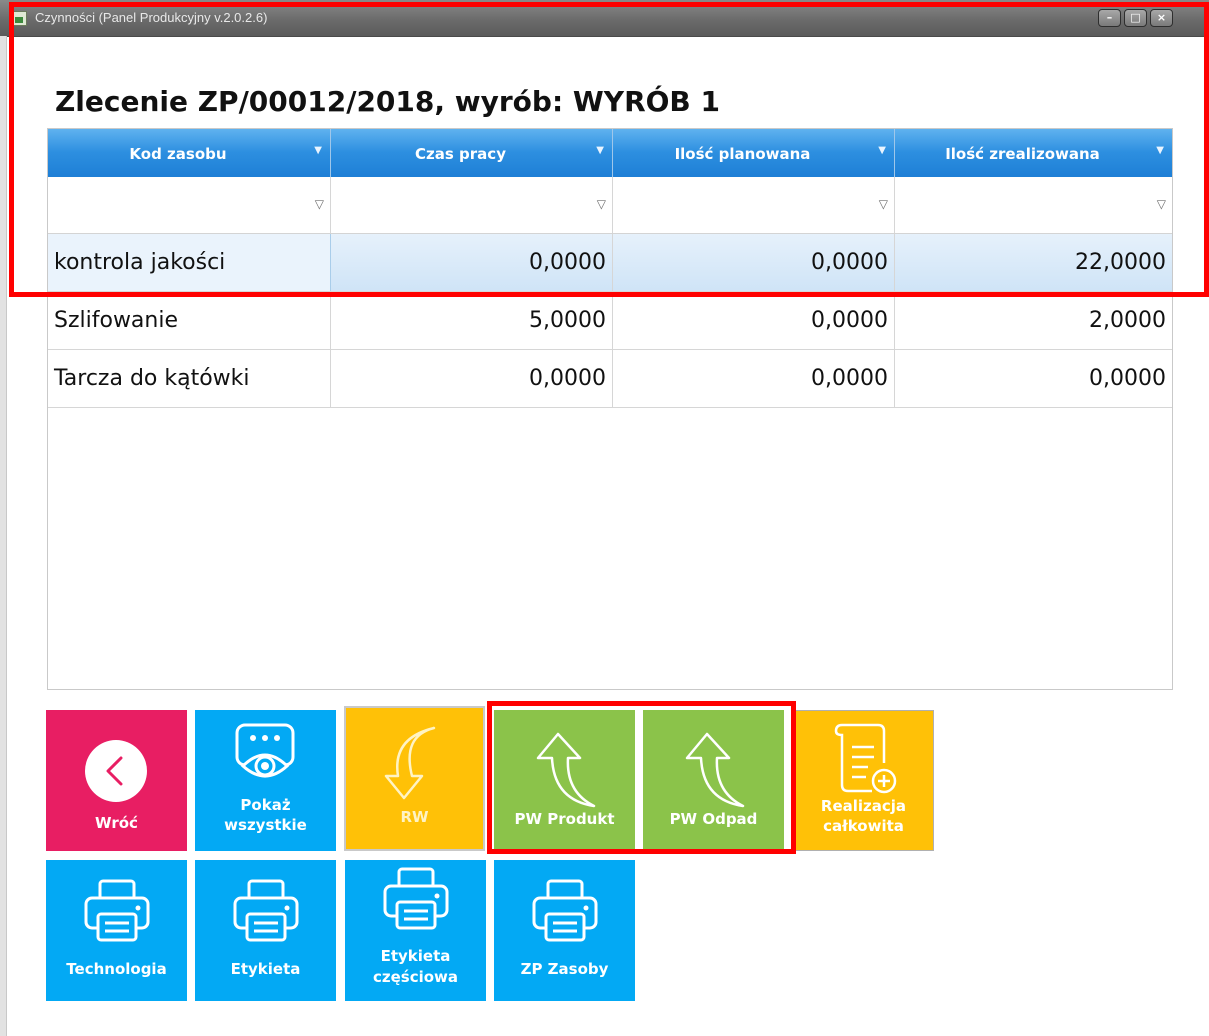 This screenshot has height=1036, width=1209. Describe the element at coordinates (265, 825) in the screenshot. I see `show-all-label-2: wszystkie` at that location.